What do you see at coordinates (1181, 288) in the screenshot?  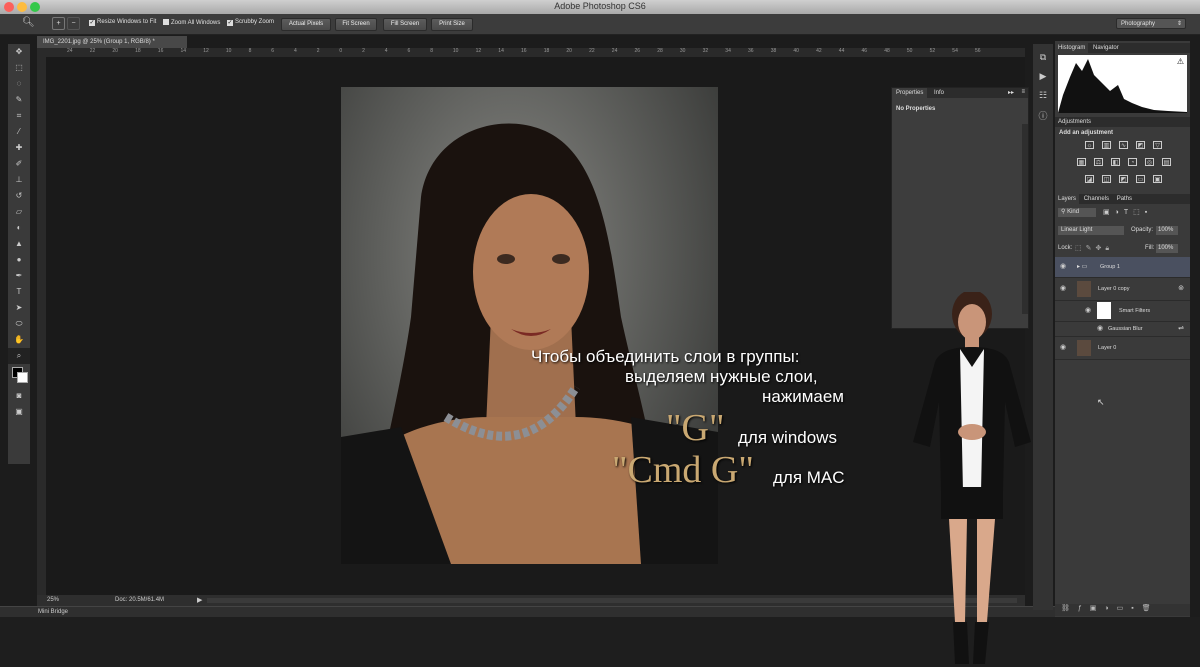 I see `smart-object-icon: ⊚` at bounding box center [1181, 288].